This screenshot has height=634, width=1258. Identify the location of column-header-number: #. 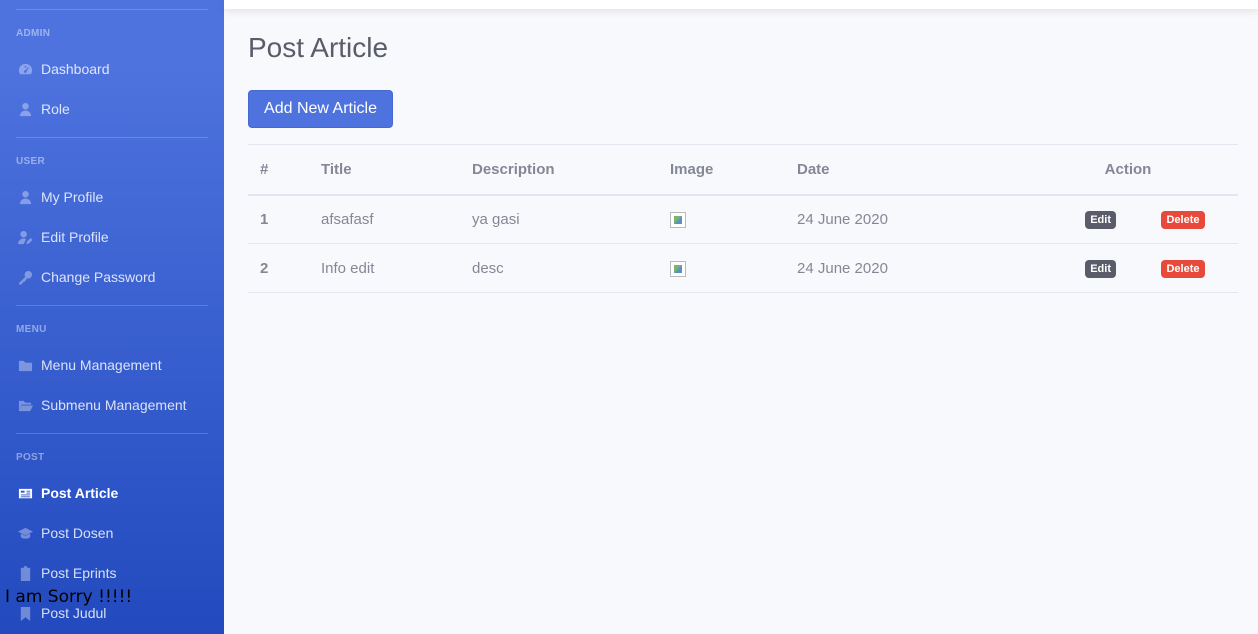
(278, 170).